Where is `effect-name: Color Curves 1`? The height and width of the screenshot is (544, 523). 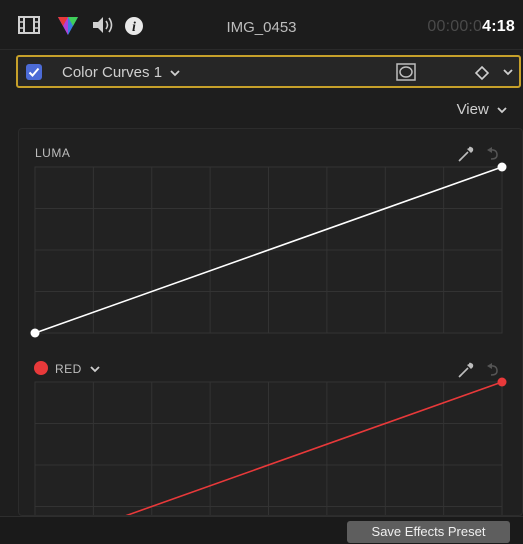 effect-name: Color Curves 1 is located at coordinates (112, 72).